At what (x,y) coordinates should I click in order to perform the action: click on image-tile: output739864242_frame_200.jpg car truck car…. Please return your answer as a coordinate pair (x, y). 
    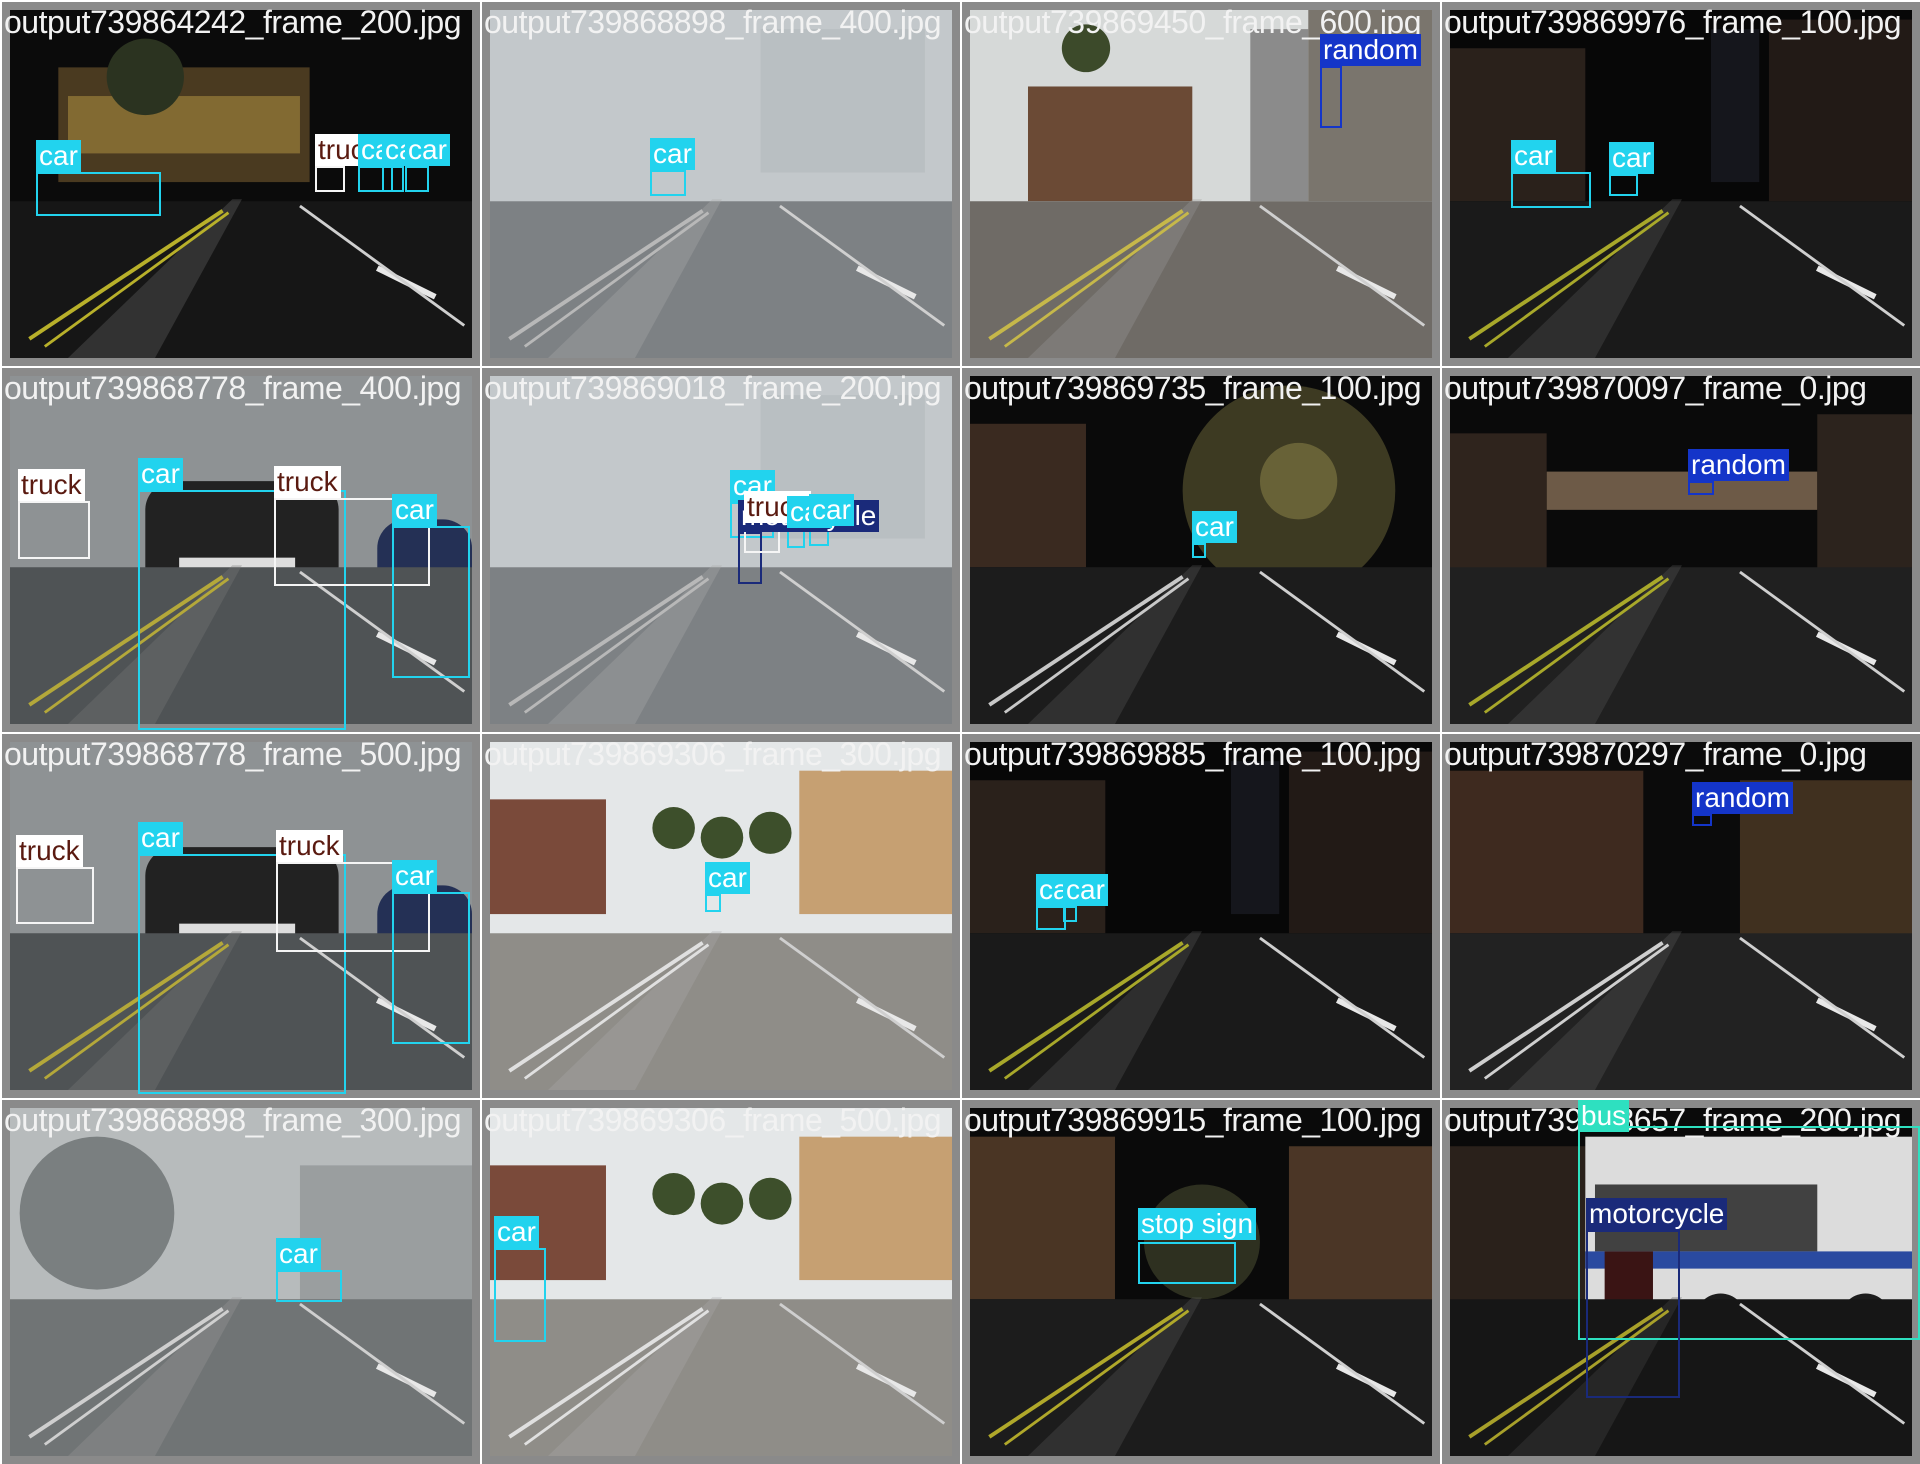
    Looking at the image, I should click on (241, 184).